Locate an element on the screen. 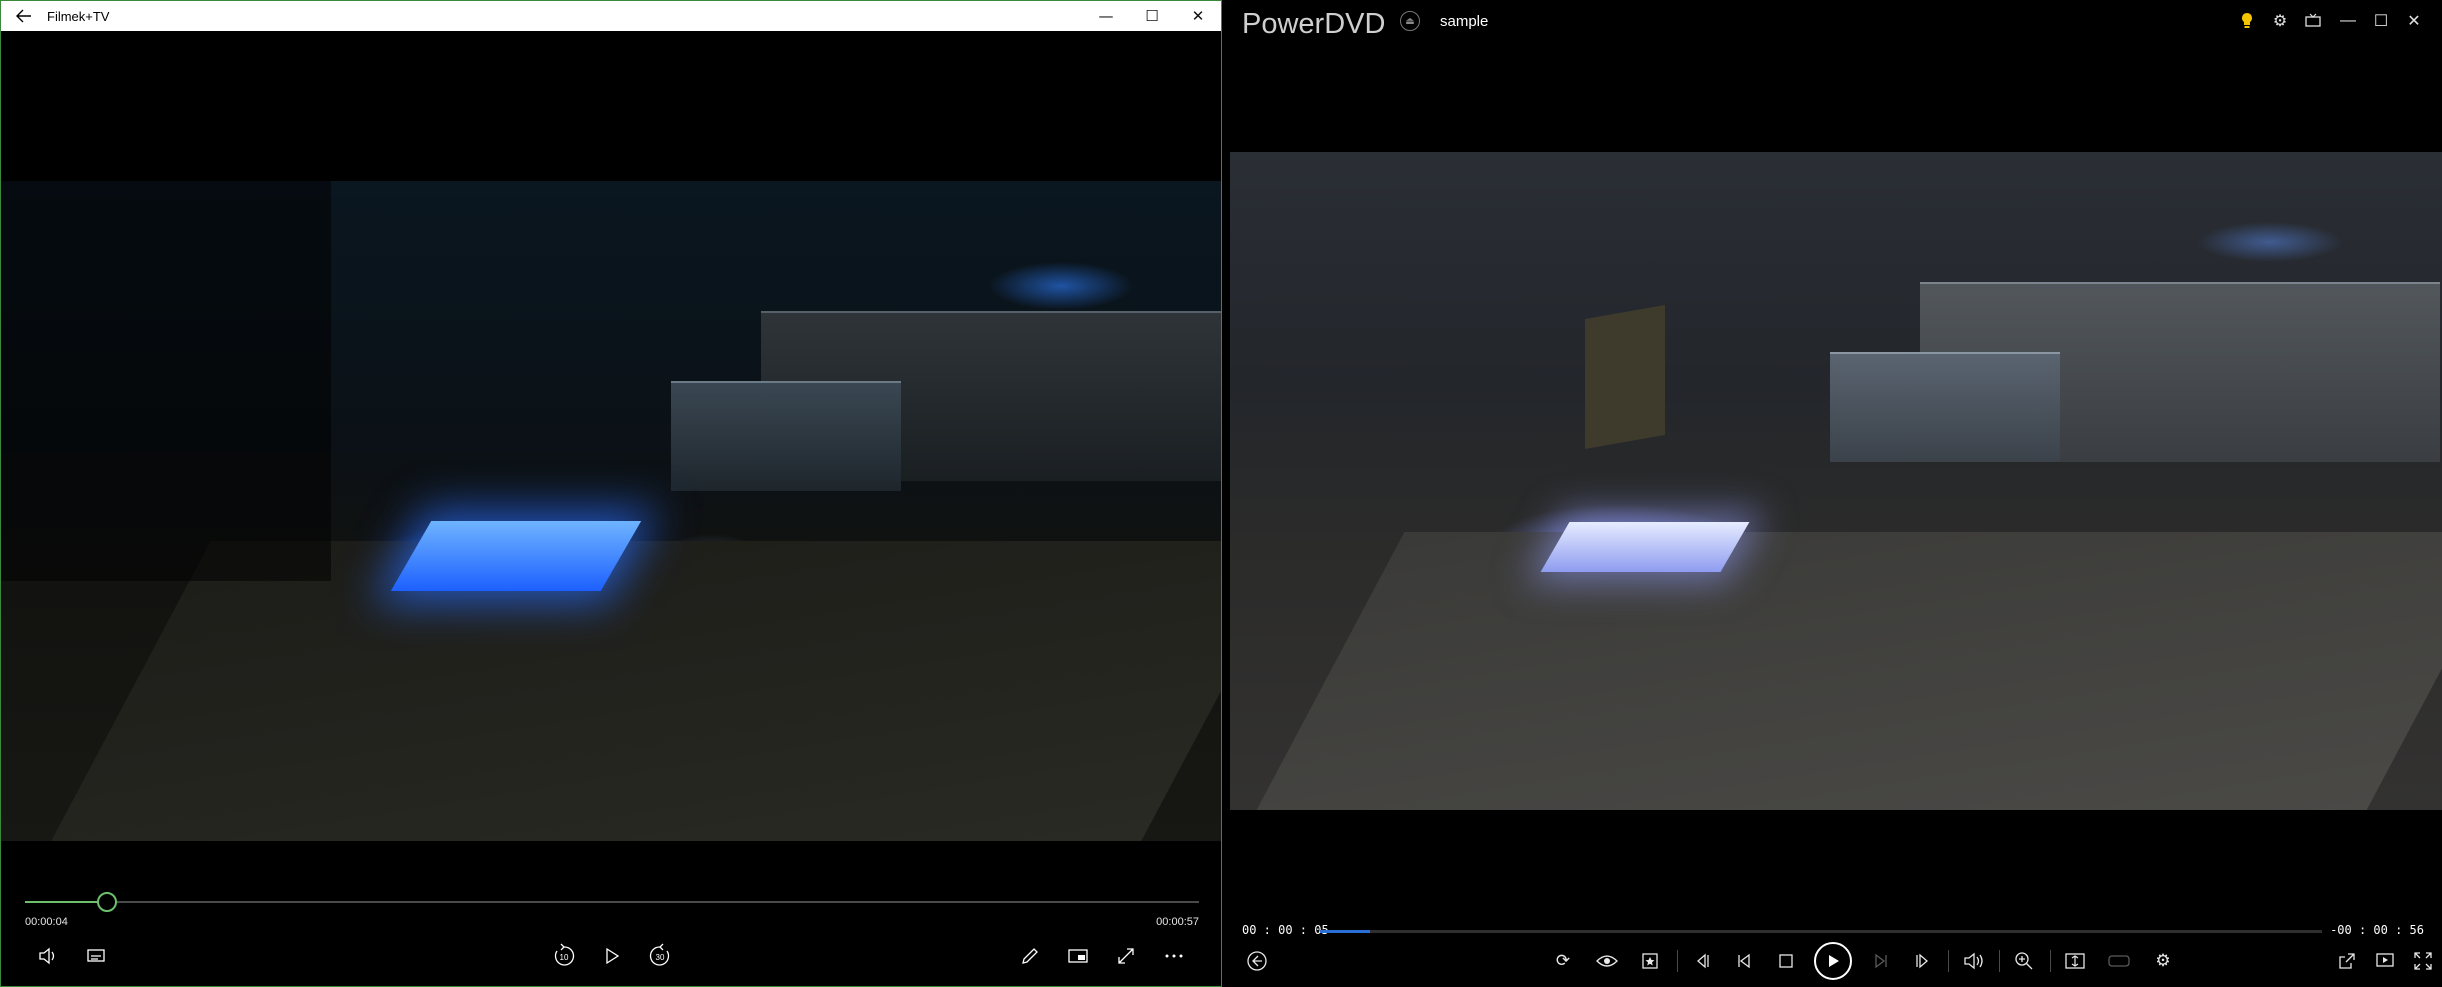 The height and width of the screenshot is (987, 2442). back-icon is located at coordinates (1257, 961).